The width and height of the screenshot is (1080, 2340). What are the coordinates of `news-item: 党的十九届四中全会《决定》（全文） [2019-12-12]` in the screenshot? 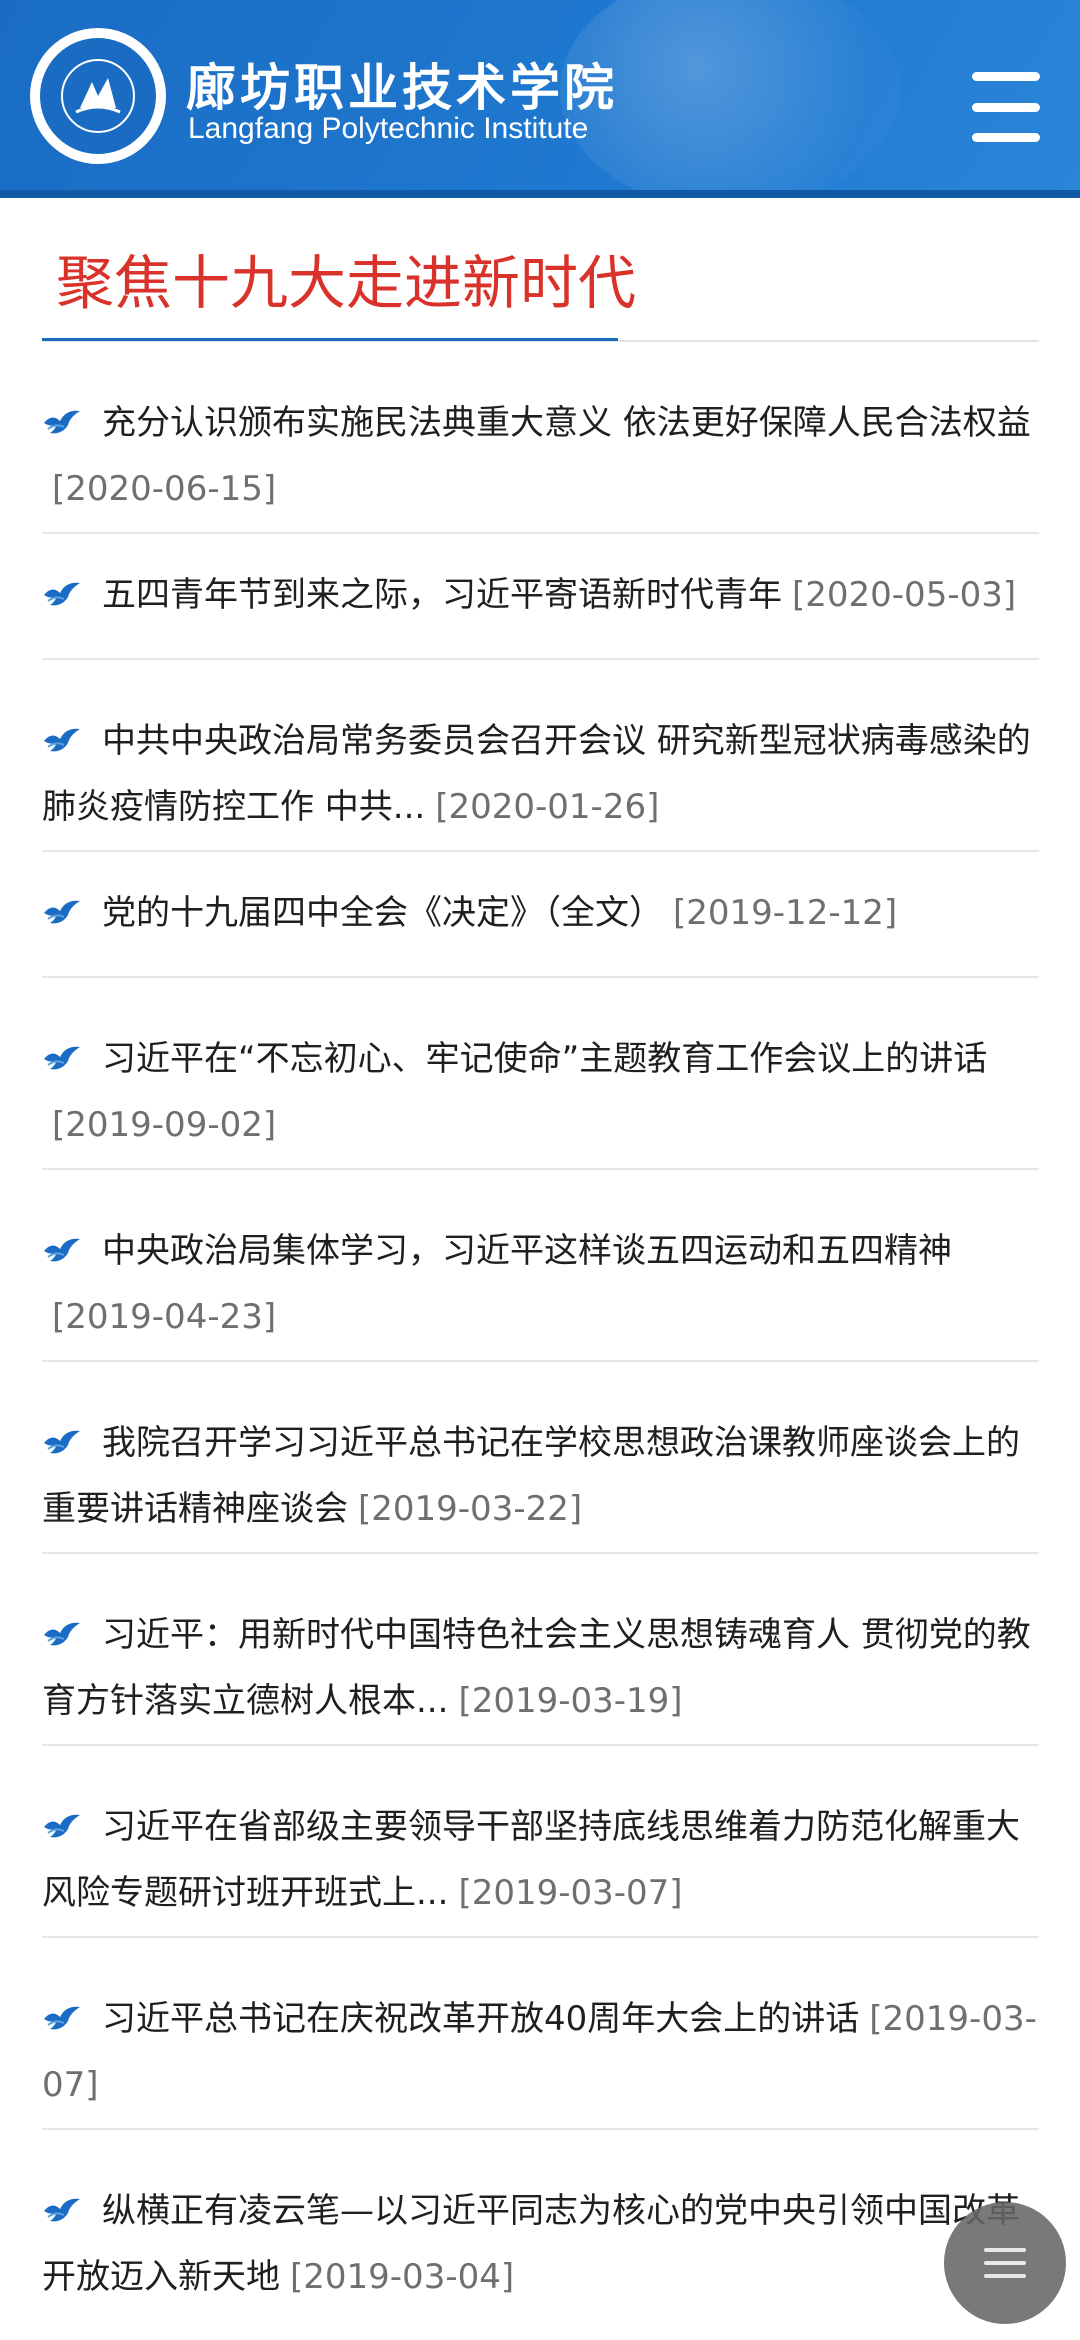 It's located at (540, 915).